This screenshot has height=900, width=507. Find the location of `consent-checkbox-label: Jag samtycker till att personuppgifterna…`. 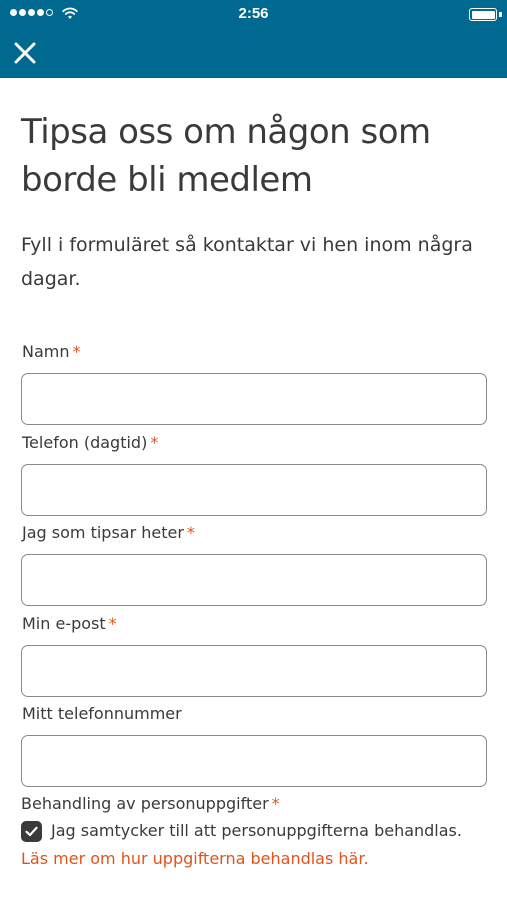

consent-checkbox-label: Jag samtycker till att personuppgifterna… is located at coordinates (256, 831).